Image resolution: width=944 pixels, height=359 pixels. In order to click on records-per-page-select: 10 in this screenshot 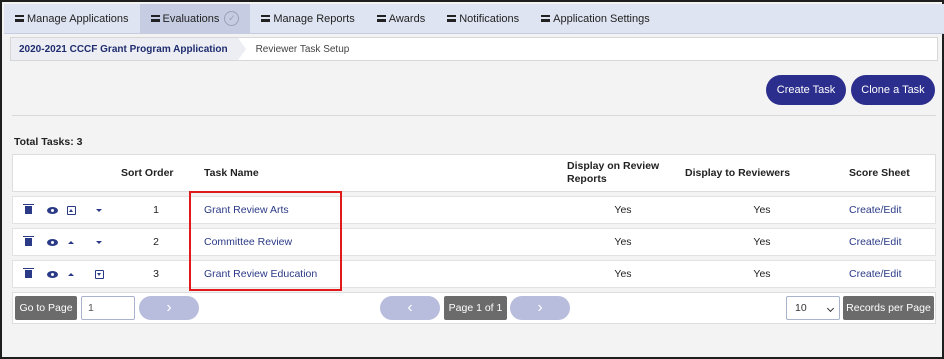, I will do `click(813, 308)`.